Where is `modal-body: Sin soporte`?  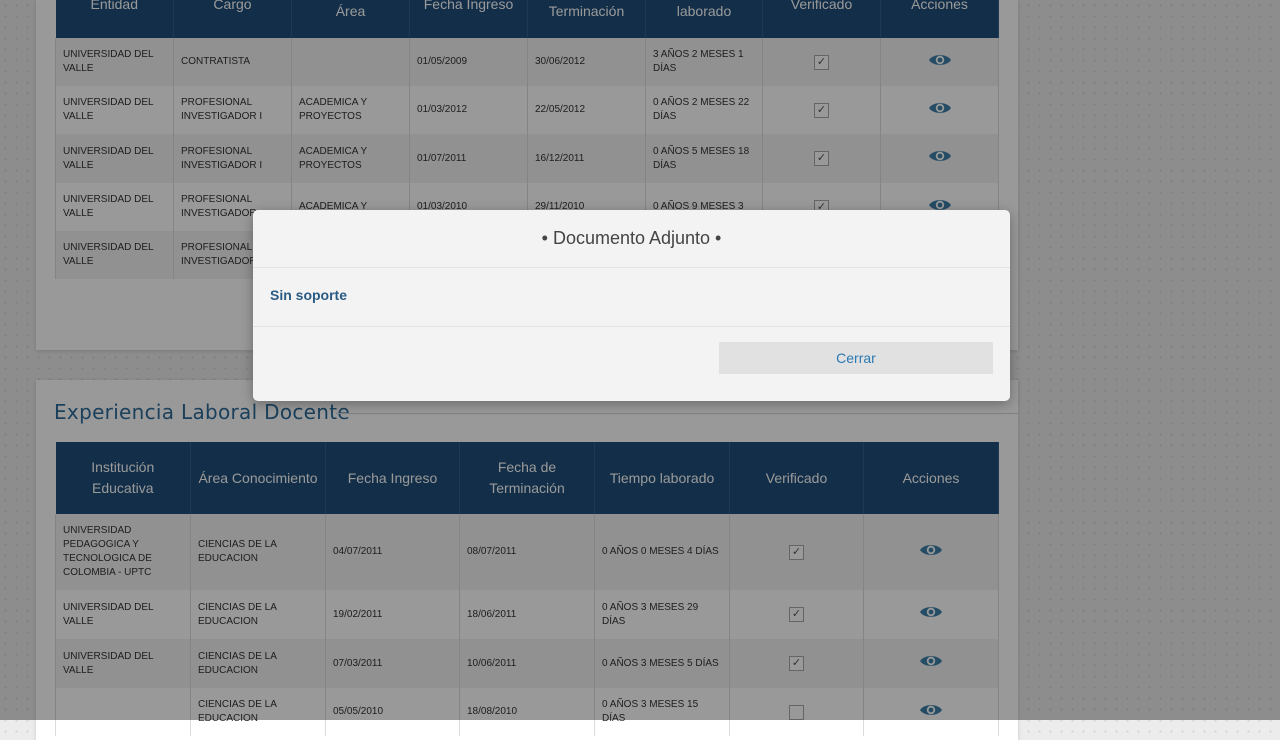
modal-body: Sin soporte is located at coordinates (631, 297).